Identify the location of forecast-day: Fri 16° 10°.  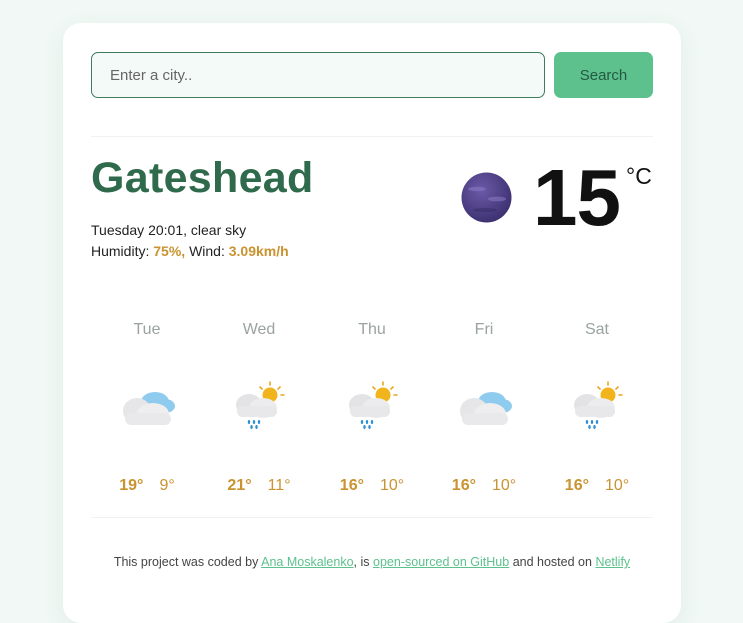
(484, 411).